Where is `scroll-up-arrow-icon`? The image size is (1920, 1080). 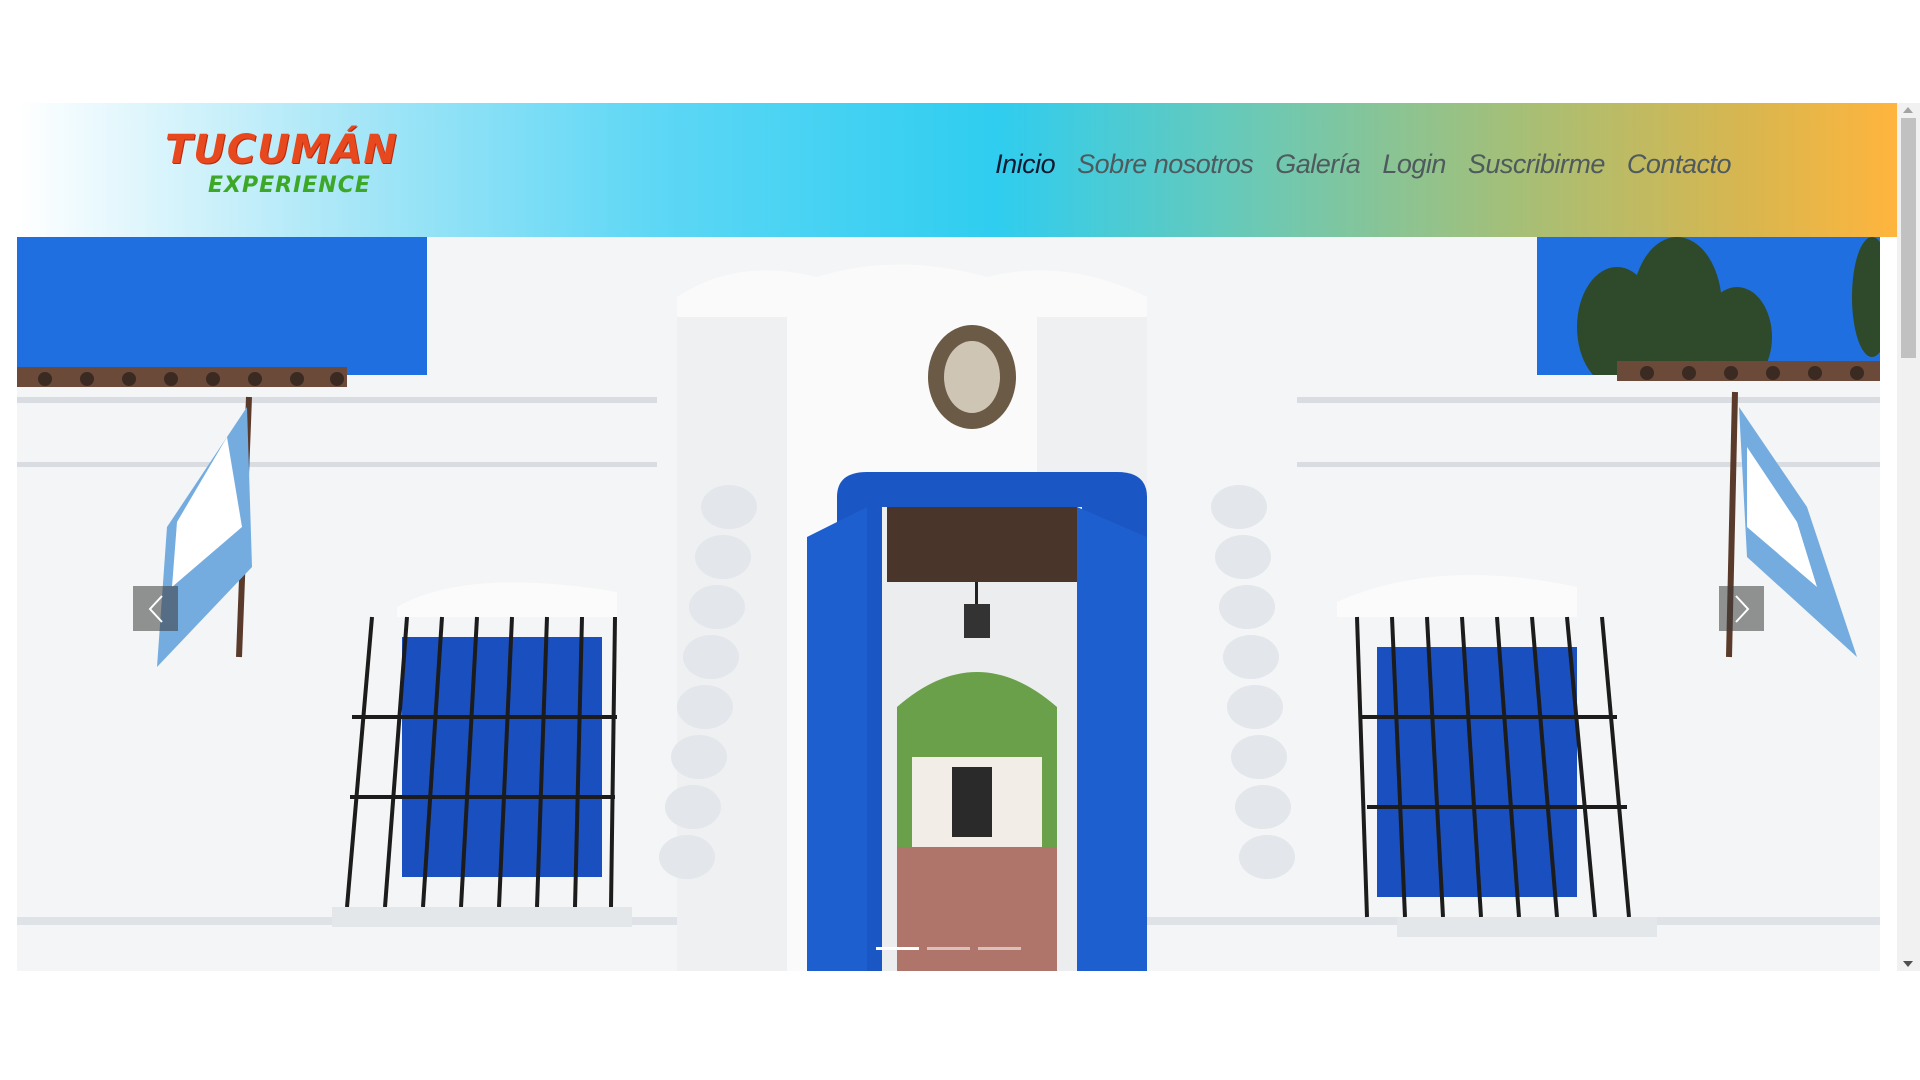
scroll-up-arrow-icon is located at coordinates (1908, 110).